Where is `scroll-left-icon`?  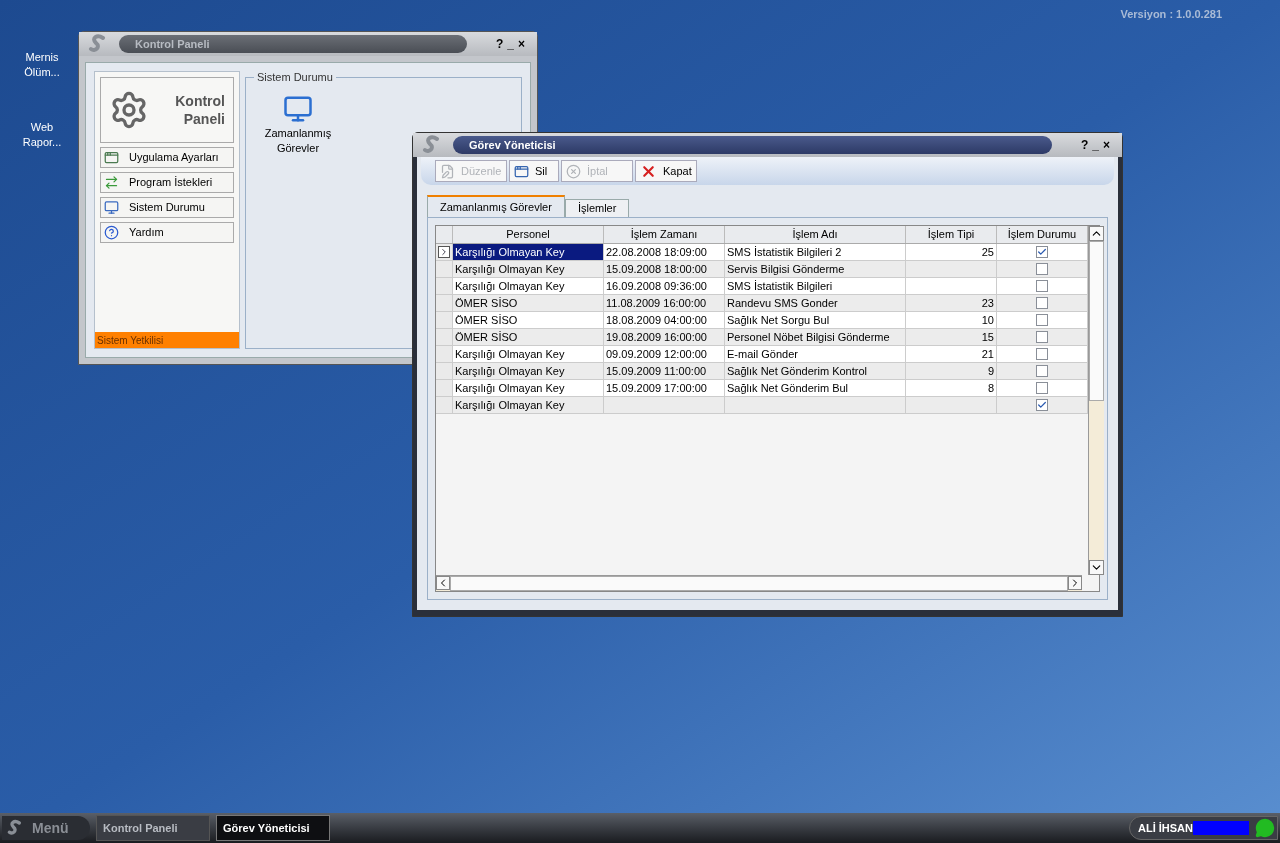
scroll-left-icon is located at coordinates (443, 583).